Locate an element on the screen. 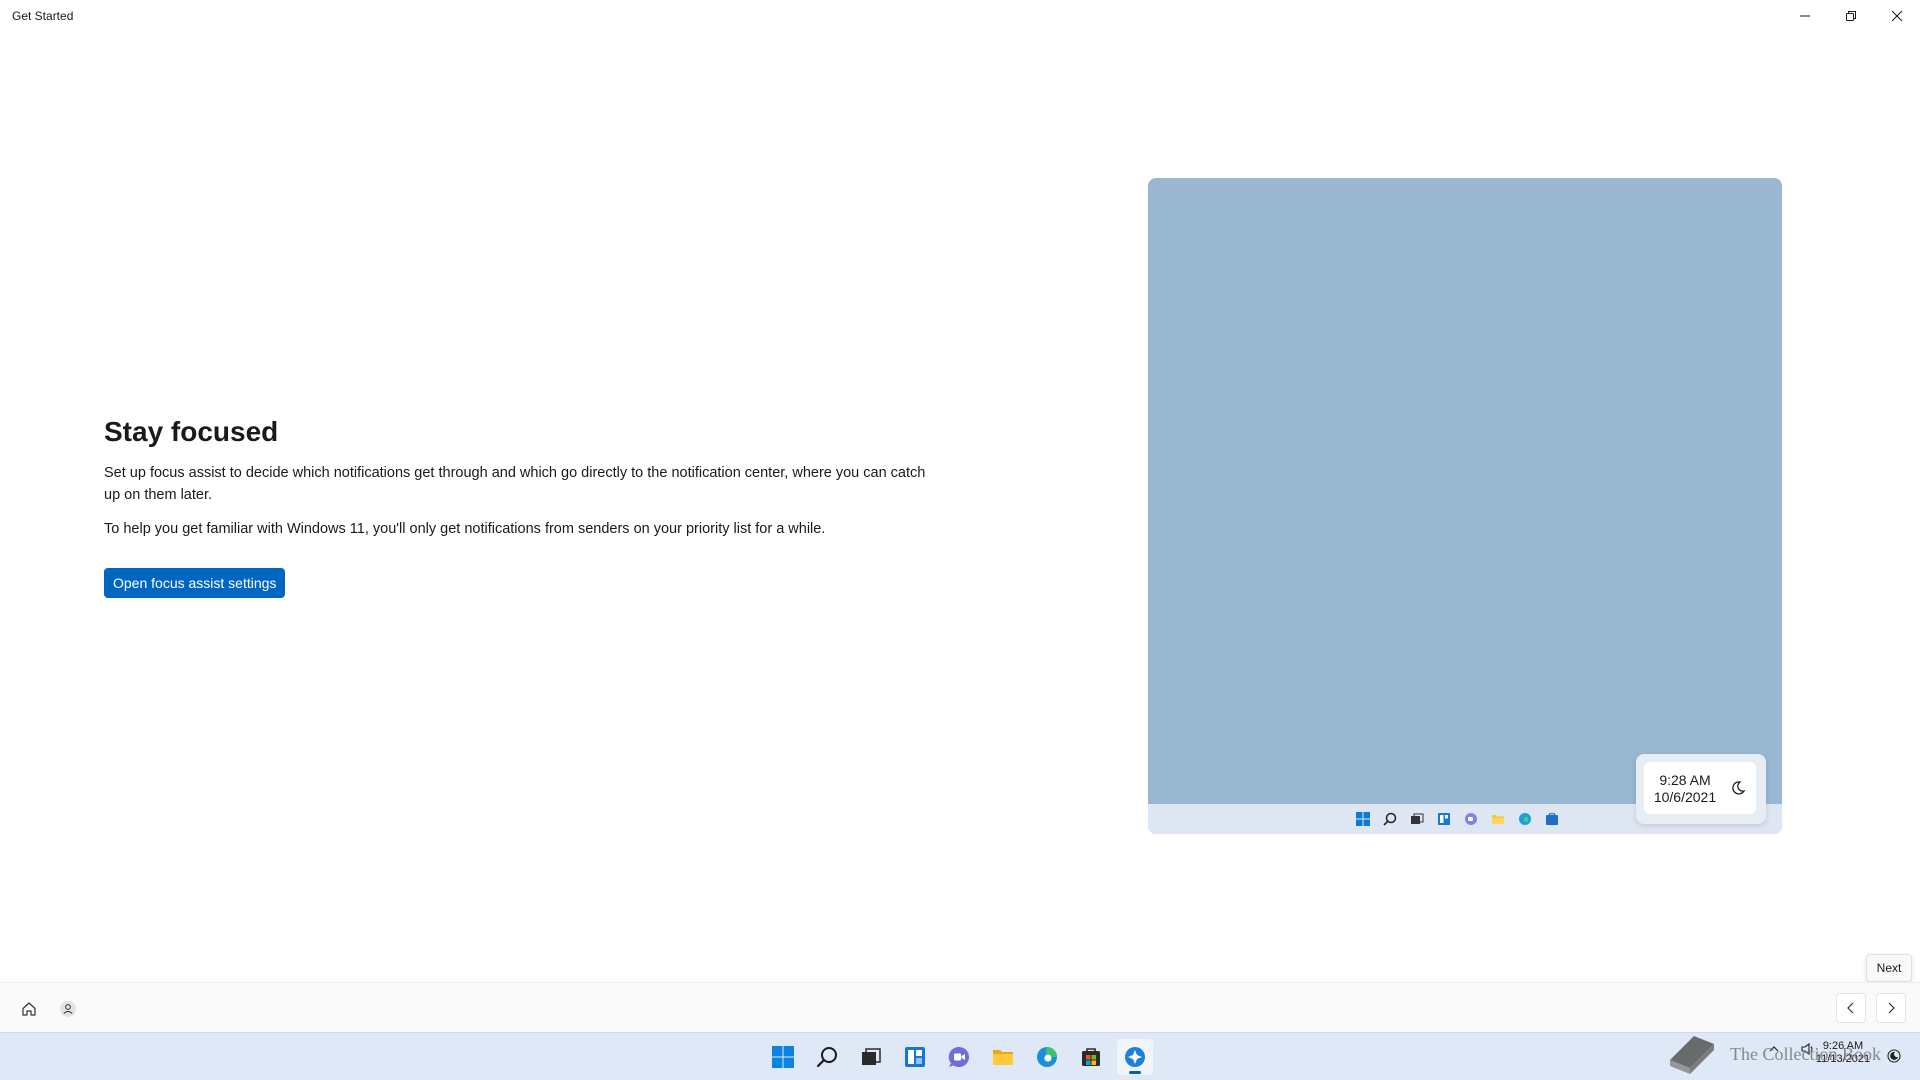 The image size is (1920, 1080). store-icon is located at coordinates (1552, 819).